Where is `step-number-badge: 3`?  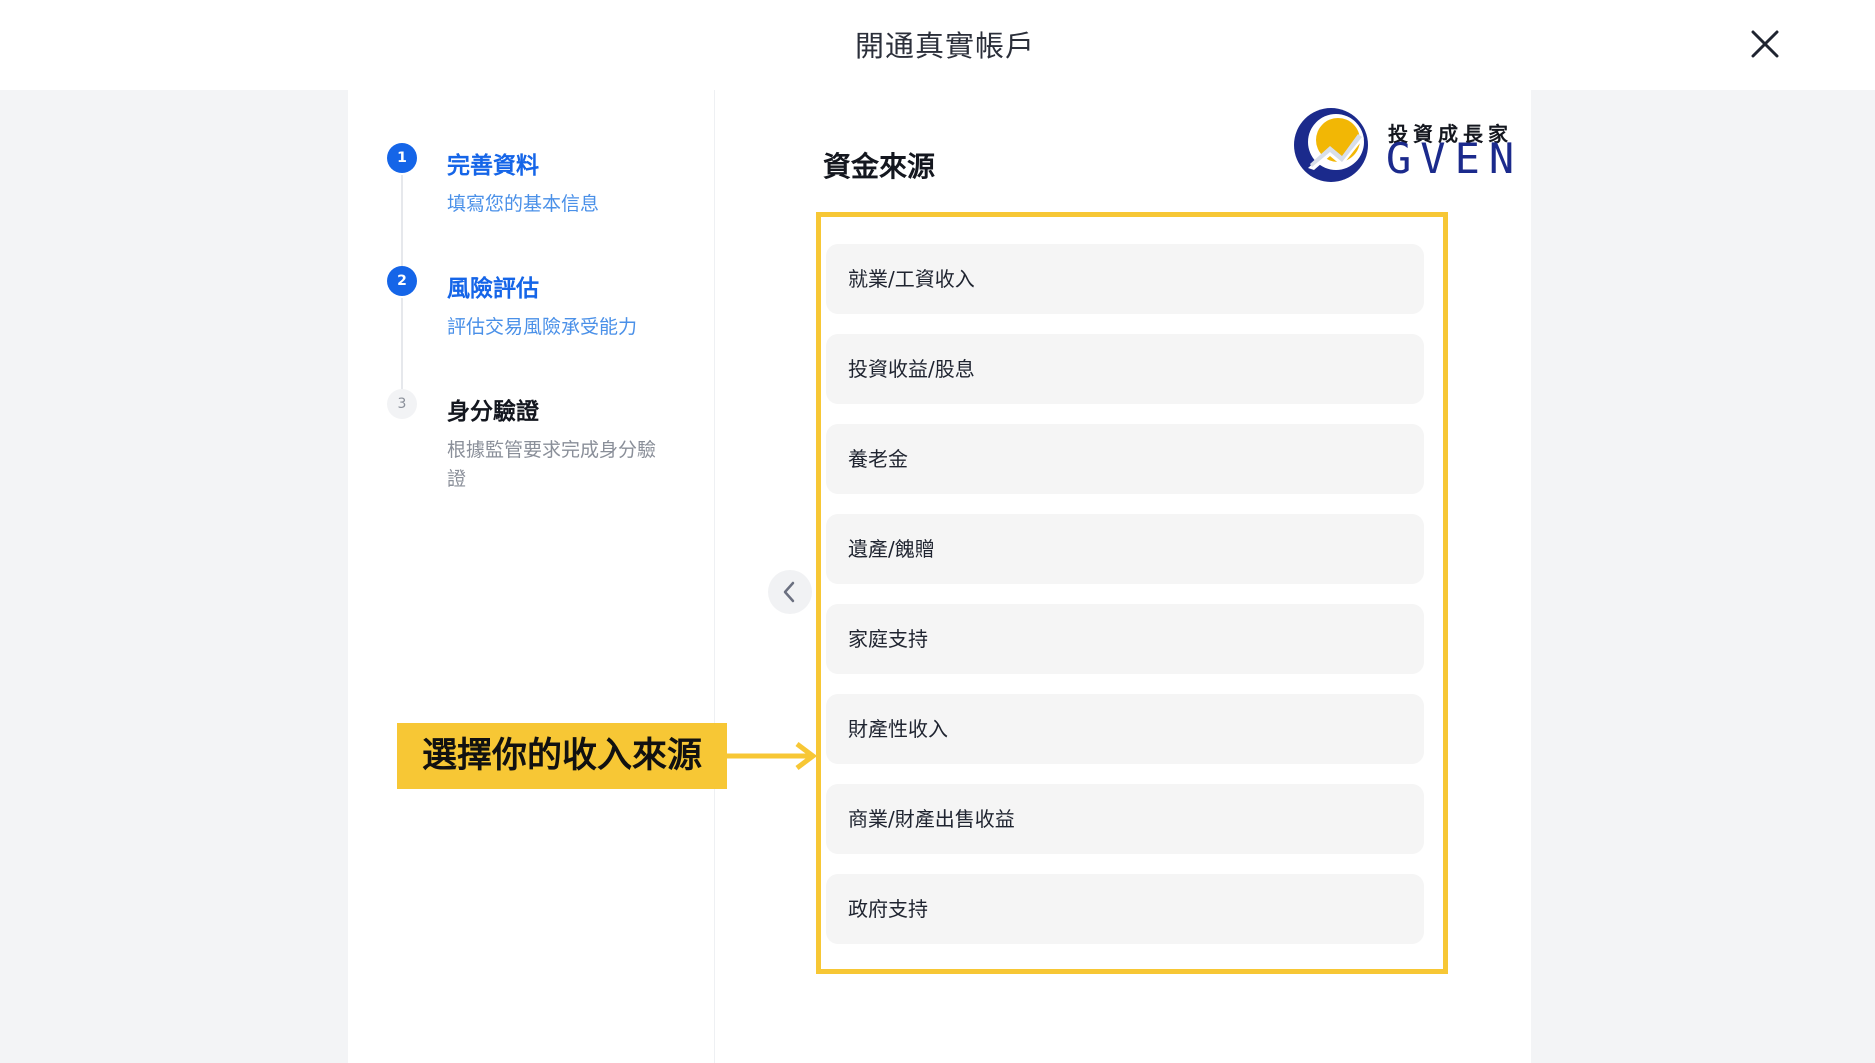 step-number-badge: 3 is located at coordinates (402, 404).